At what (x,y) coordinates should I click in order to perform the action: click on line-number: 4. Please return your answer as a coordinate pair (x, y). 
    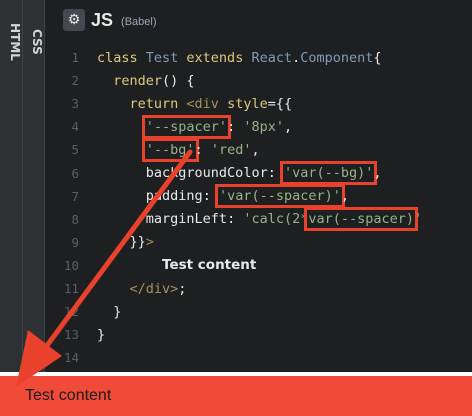
    Looking at the image, I should click on (75, 127).